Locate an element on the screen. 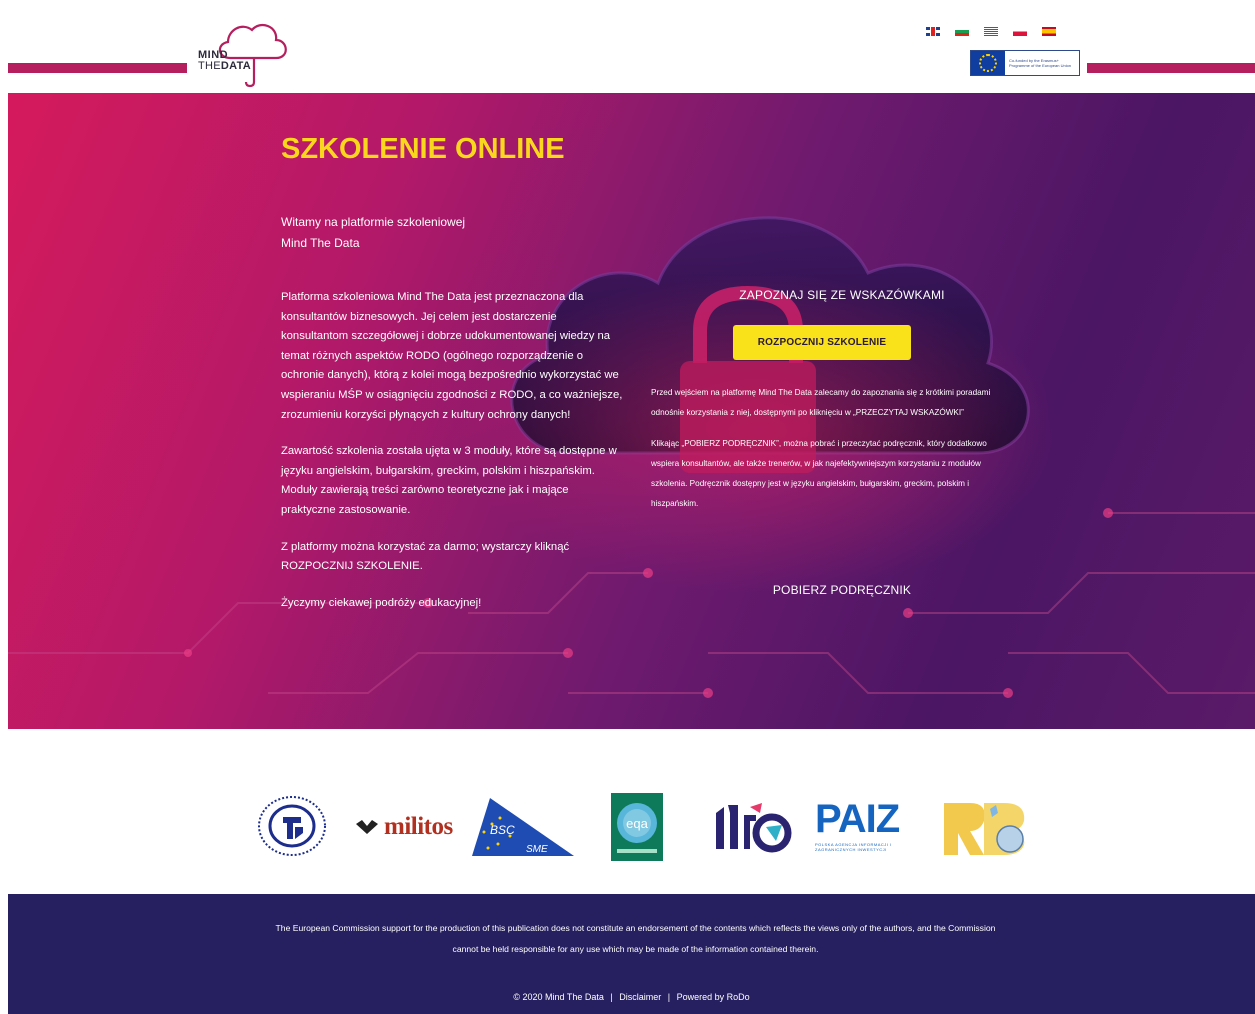  mind-the-data-logo: MIND THEDATA is located at coordinates (242, 53).